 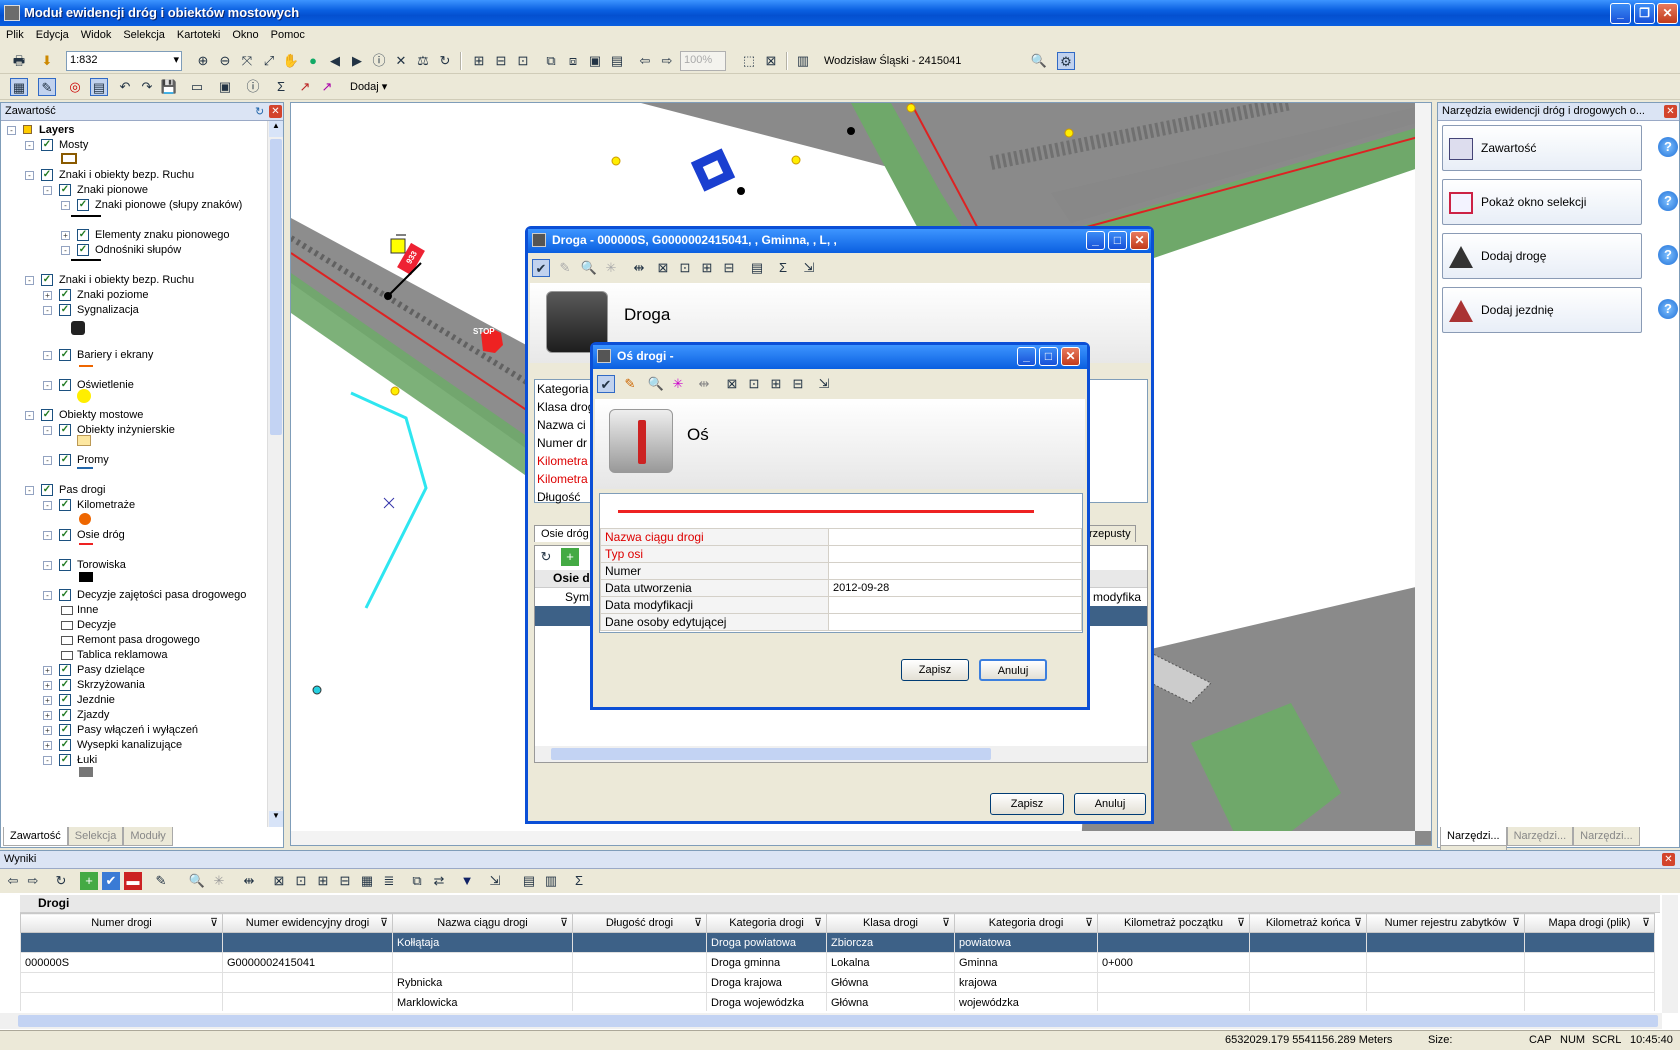 I want to click on maximize-button: □, so click(x=1117, y=240).